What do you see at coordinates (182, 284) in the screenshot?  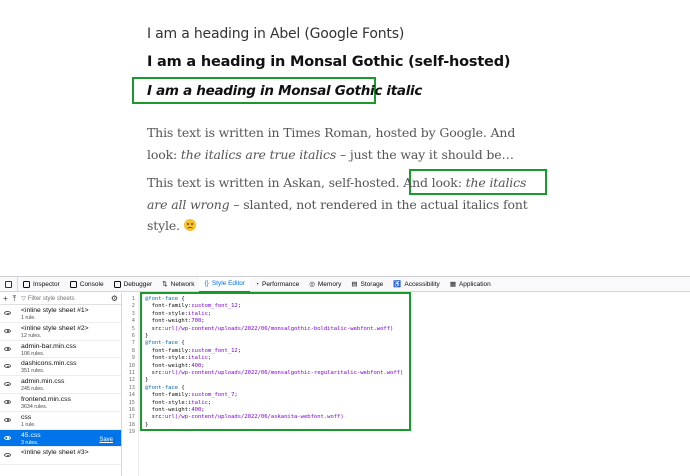 I see `tab-label: Network` at bounding box center [182, 284].